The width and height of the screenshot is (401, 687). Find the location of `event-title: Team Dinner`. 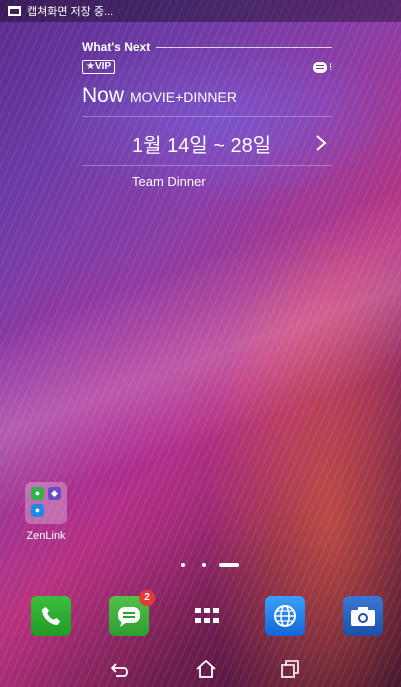

event-title: Team Dinner is located at coordinates (232, 181).